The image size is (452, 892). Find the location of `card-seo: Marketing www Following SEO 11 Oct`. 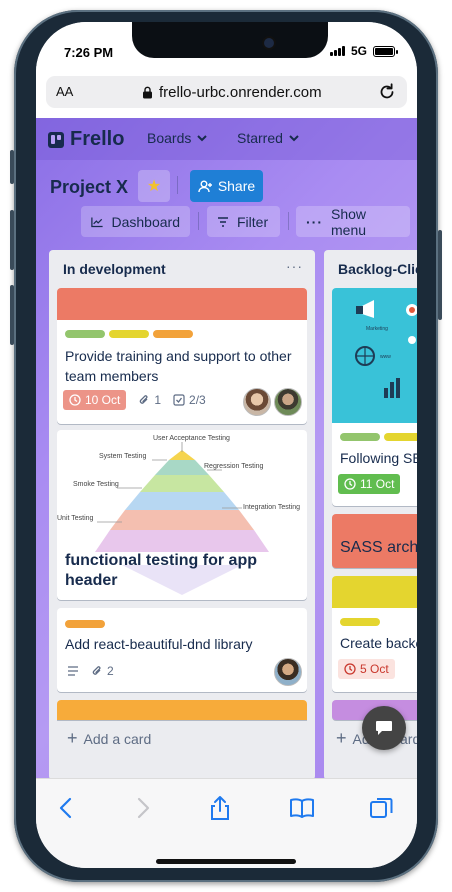

card-seo: Marketing www Following SEO 11 Oct is located at coordinates (374, 397).